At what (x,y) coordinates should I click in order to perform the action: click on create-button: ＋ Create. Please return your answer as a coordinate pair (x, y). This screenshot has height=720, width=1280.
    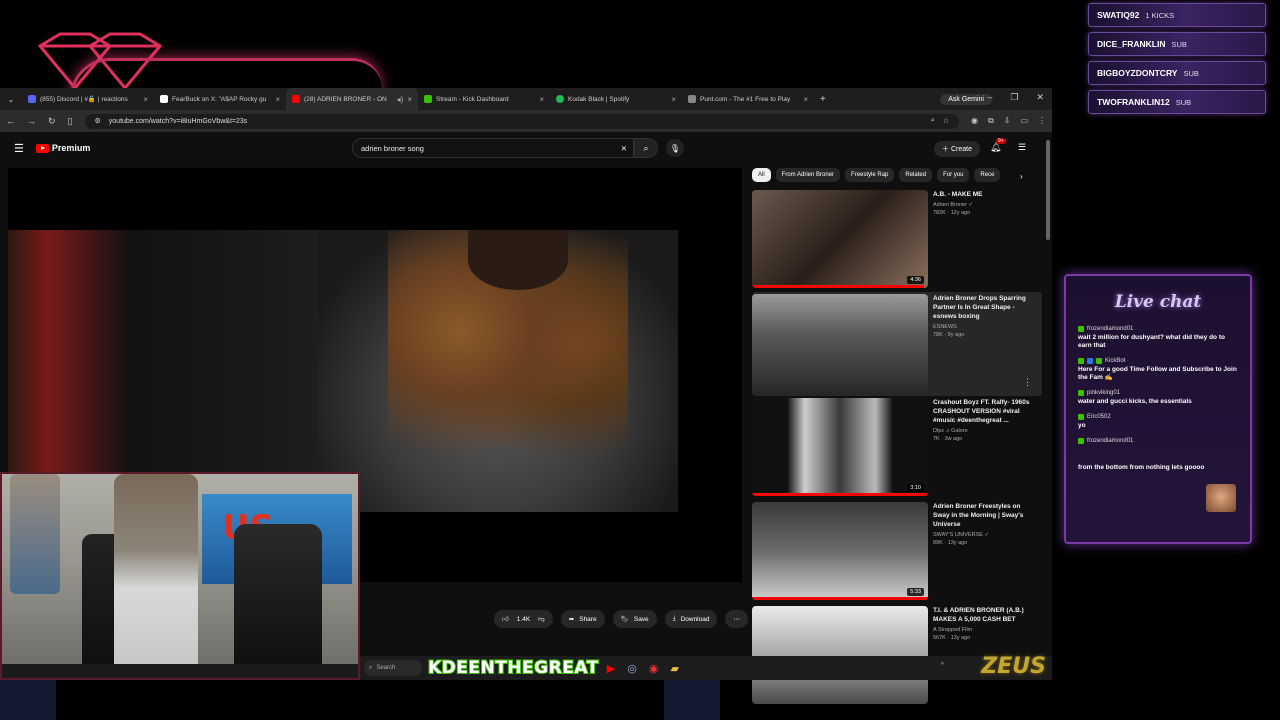
    Looking at the image, I should click on (957, 149).